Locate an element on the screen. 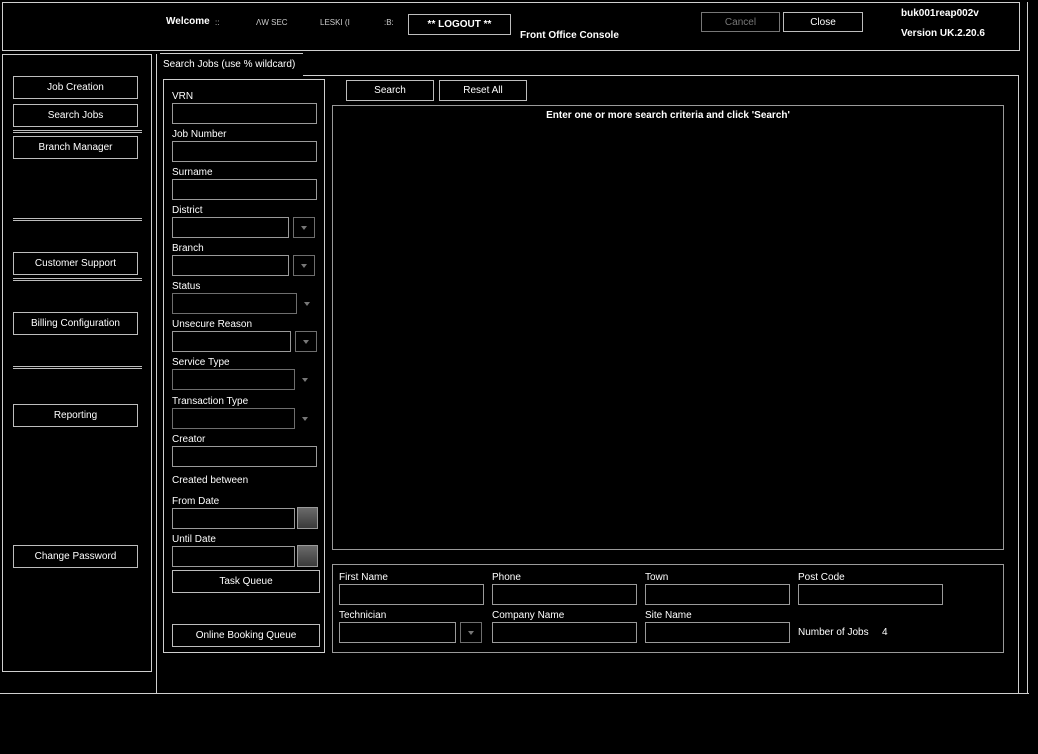  search-tab: Search Jobs (use % wildcard) is located at coordinates (231, 63).